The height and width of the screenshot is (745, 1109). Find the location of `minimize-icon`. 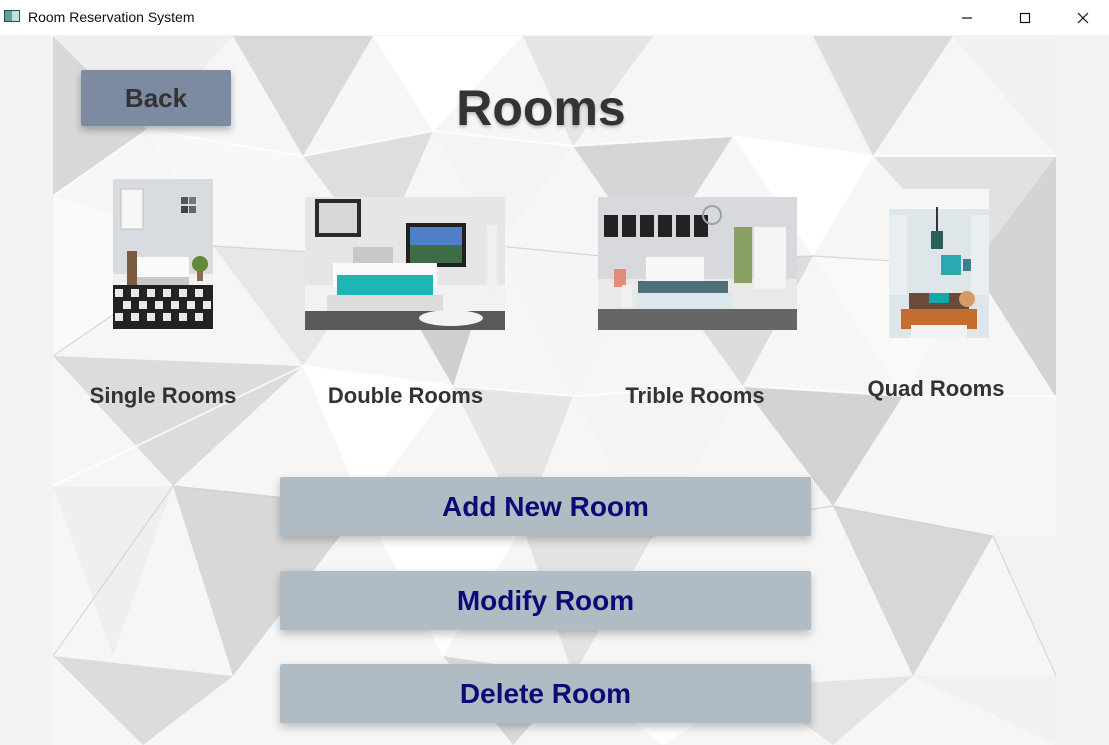

minimize-icon is located at coordinates (967, 17).